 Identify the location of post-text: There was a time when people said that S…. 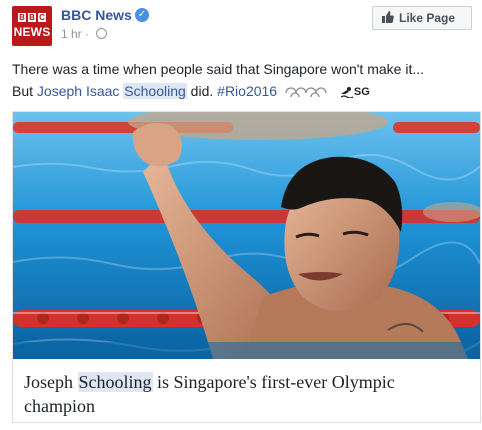
(218, 80).